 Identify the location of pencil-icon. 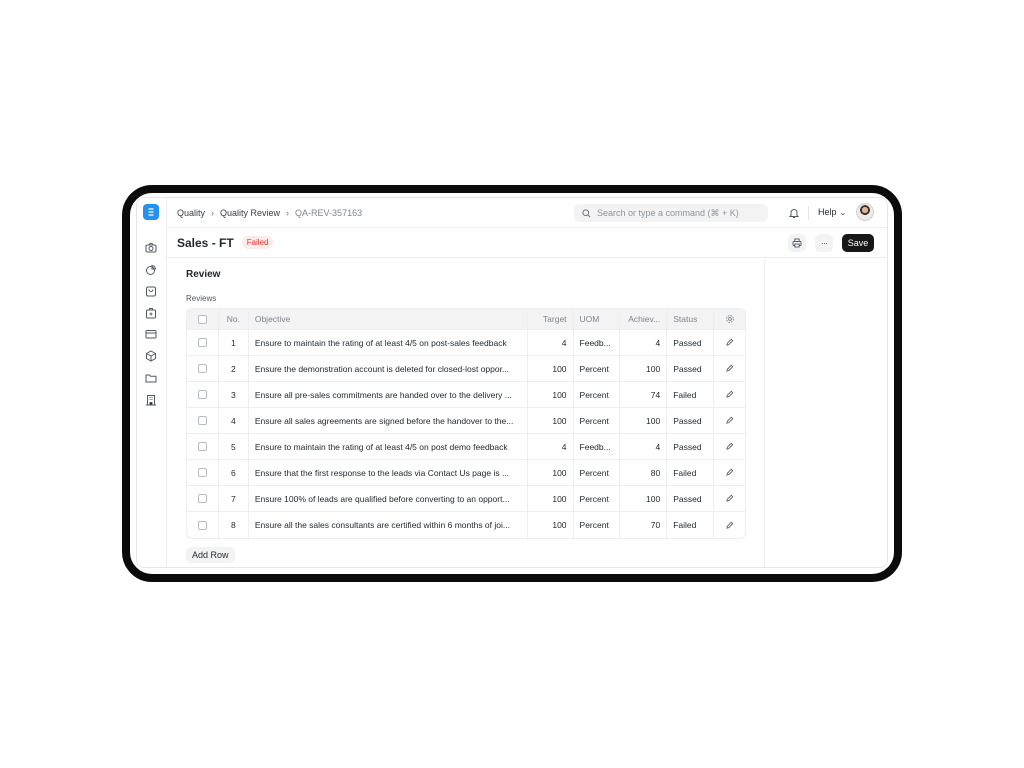
(730, 394).